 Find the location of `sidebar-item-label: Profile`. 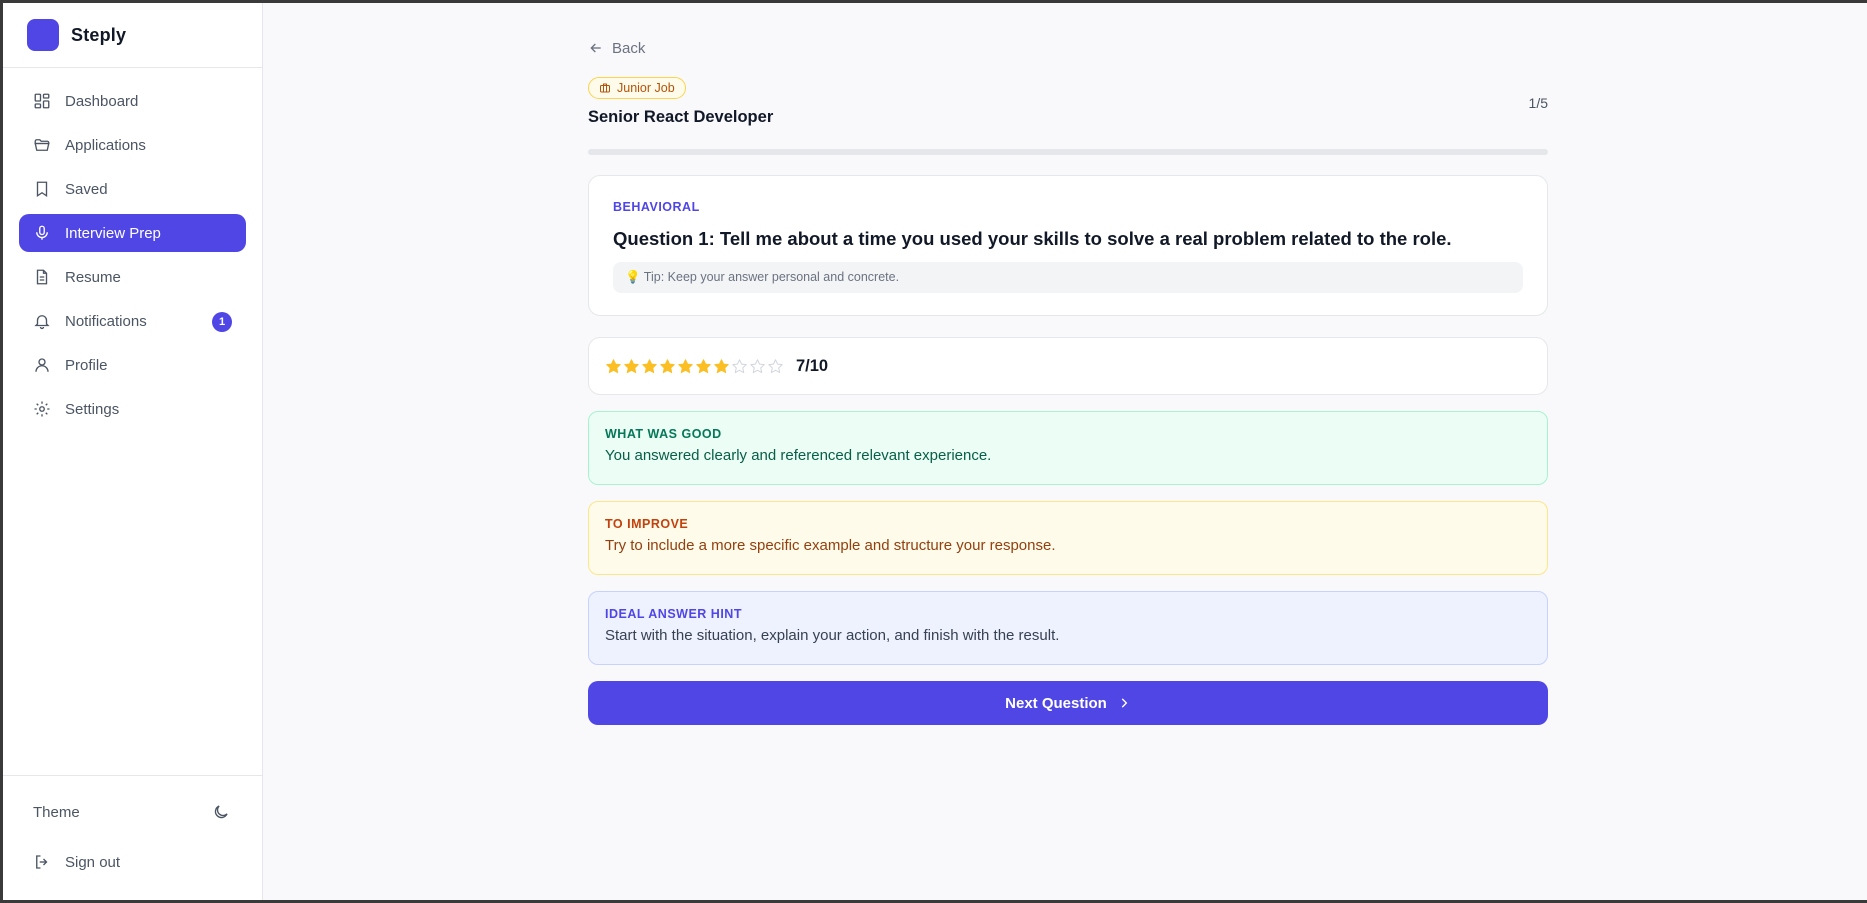

sidebar-item-label: Profile is located at coordinates (86, 365).